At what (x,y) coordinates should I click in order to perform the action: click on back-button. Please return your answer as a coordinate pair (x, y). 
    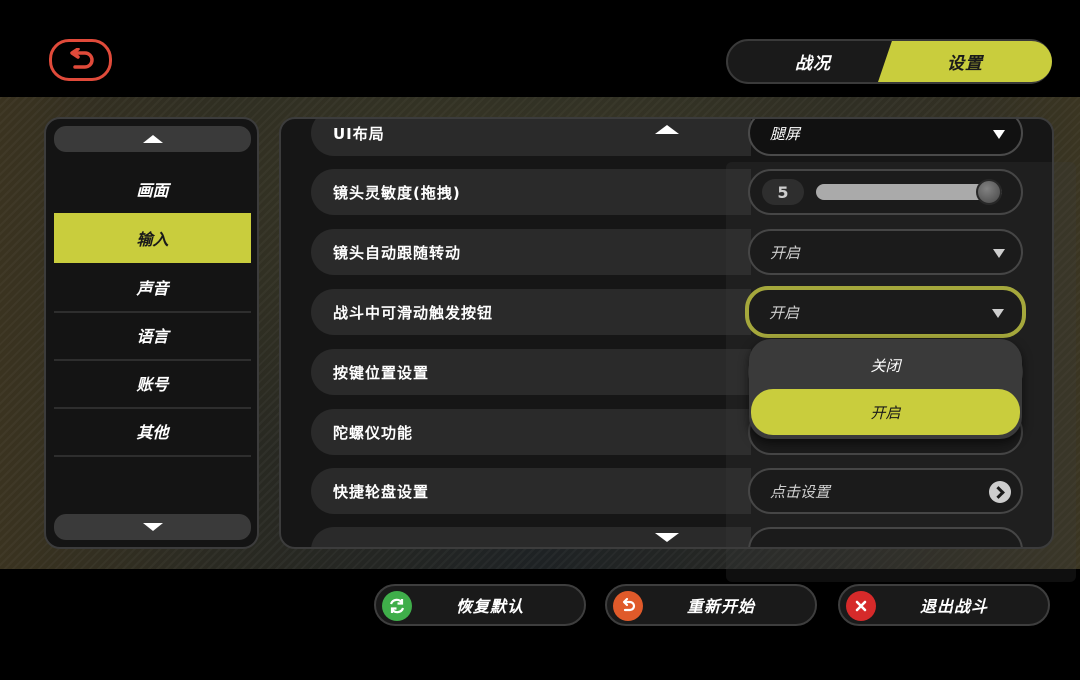
    Looking at the image, I should click on (80, 60).